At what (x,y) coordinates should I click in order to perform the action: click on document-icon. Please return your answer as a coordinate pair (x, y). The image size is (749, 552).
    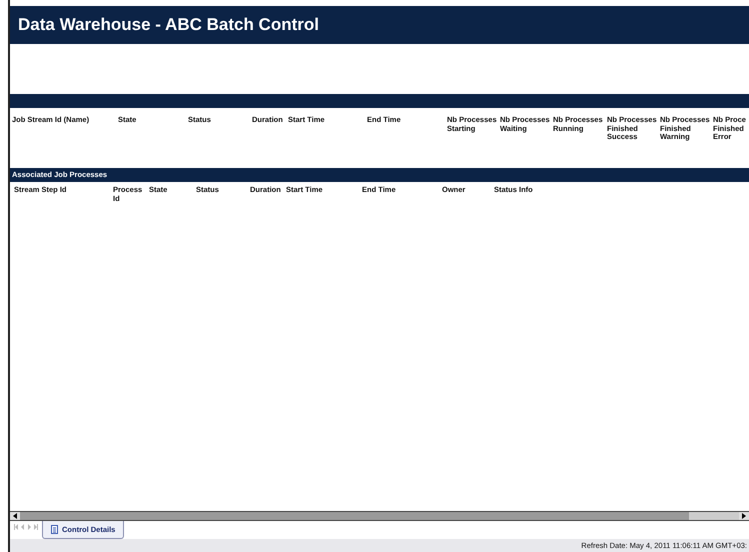
    Looking at the image, I should click on (54, 529).